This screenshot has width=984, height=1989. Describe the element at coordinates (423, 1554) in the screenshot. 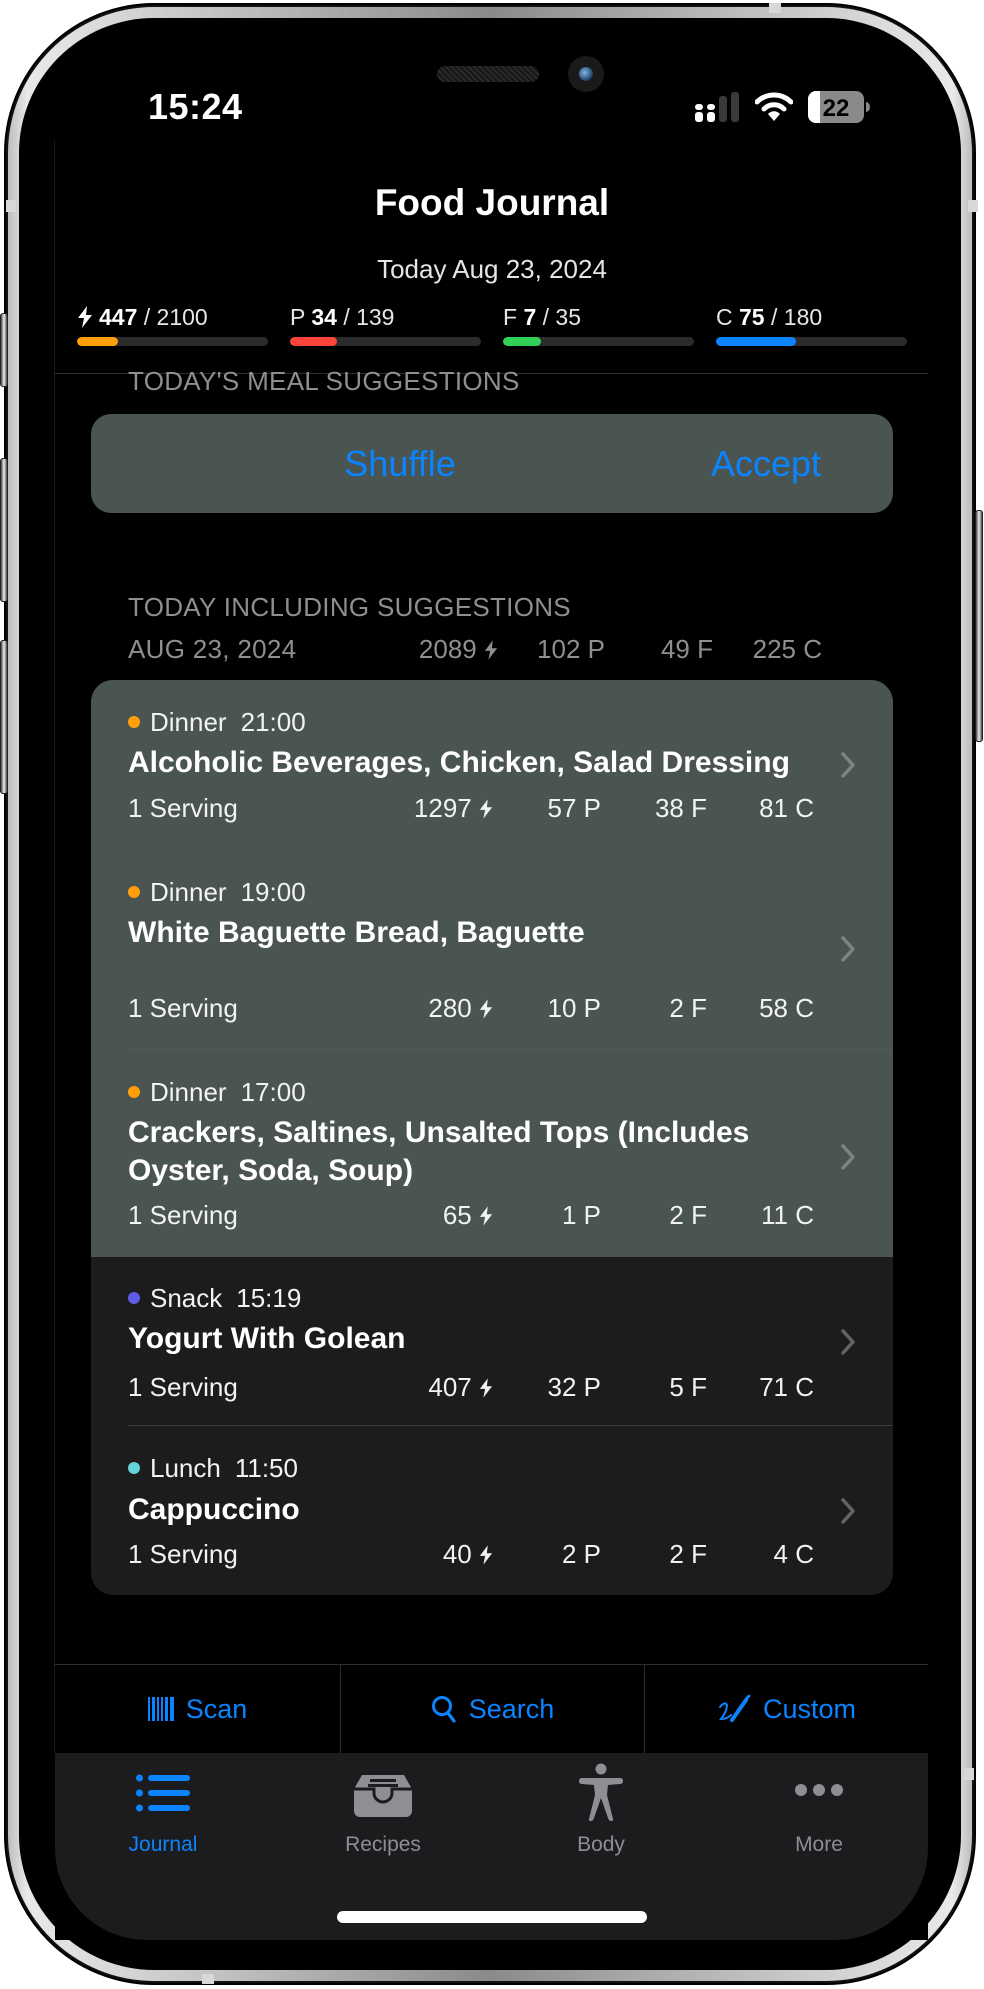

I see `meal-kcal: 40` at that location.